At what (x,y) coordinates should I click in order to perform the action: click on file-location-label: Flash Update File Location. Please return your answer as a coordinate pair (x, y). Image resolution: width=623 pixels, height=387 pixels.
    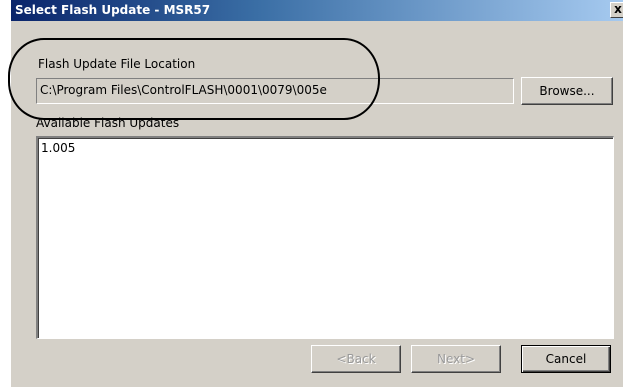
    Looking at the image, I should click on (117, 64).